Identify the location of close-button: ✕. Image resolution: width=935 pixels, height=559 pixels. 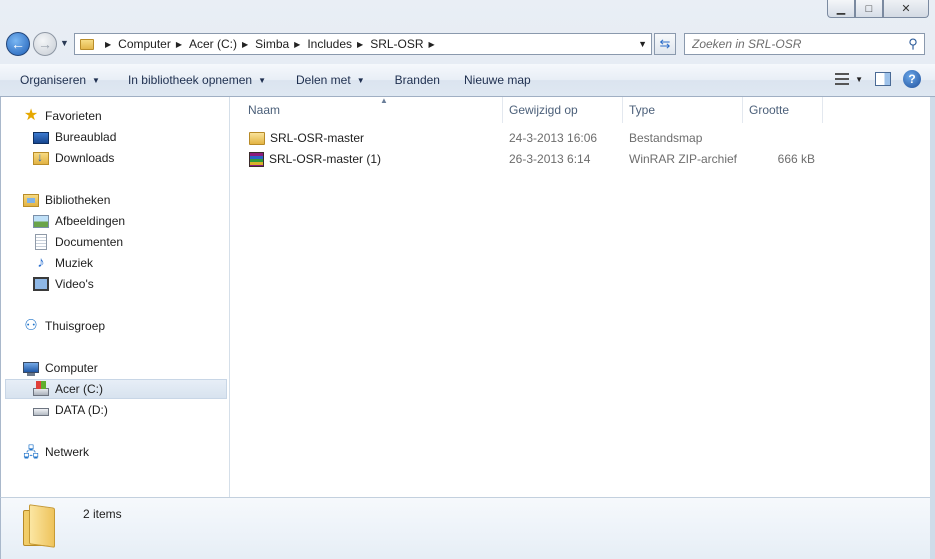
(906, 9).